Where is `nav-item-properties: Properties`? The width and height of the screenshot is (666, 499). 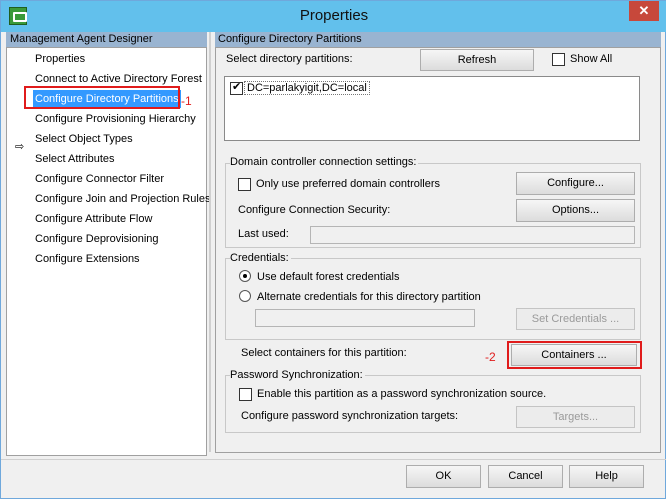
nav-item-properties: Properties is located at coordinates (60, 59).